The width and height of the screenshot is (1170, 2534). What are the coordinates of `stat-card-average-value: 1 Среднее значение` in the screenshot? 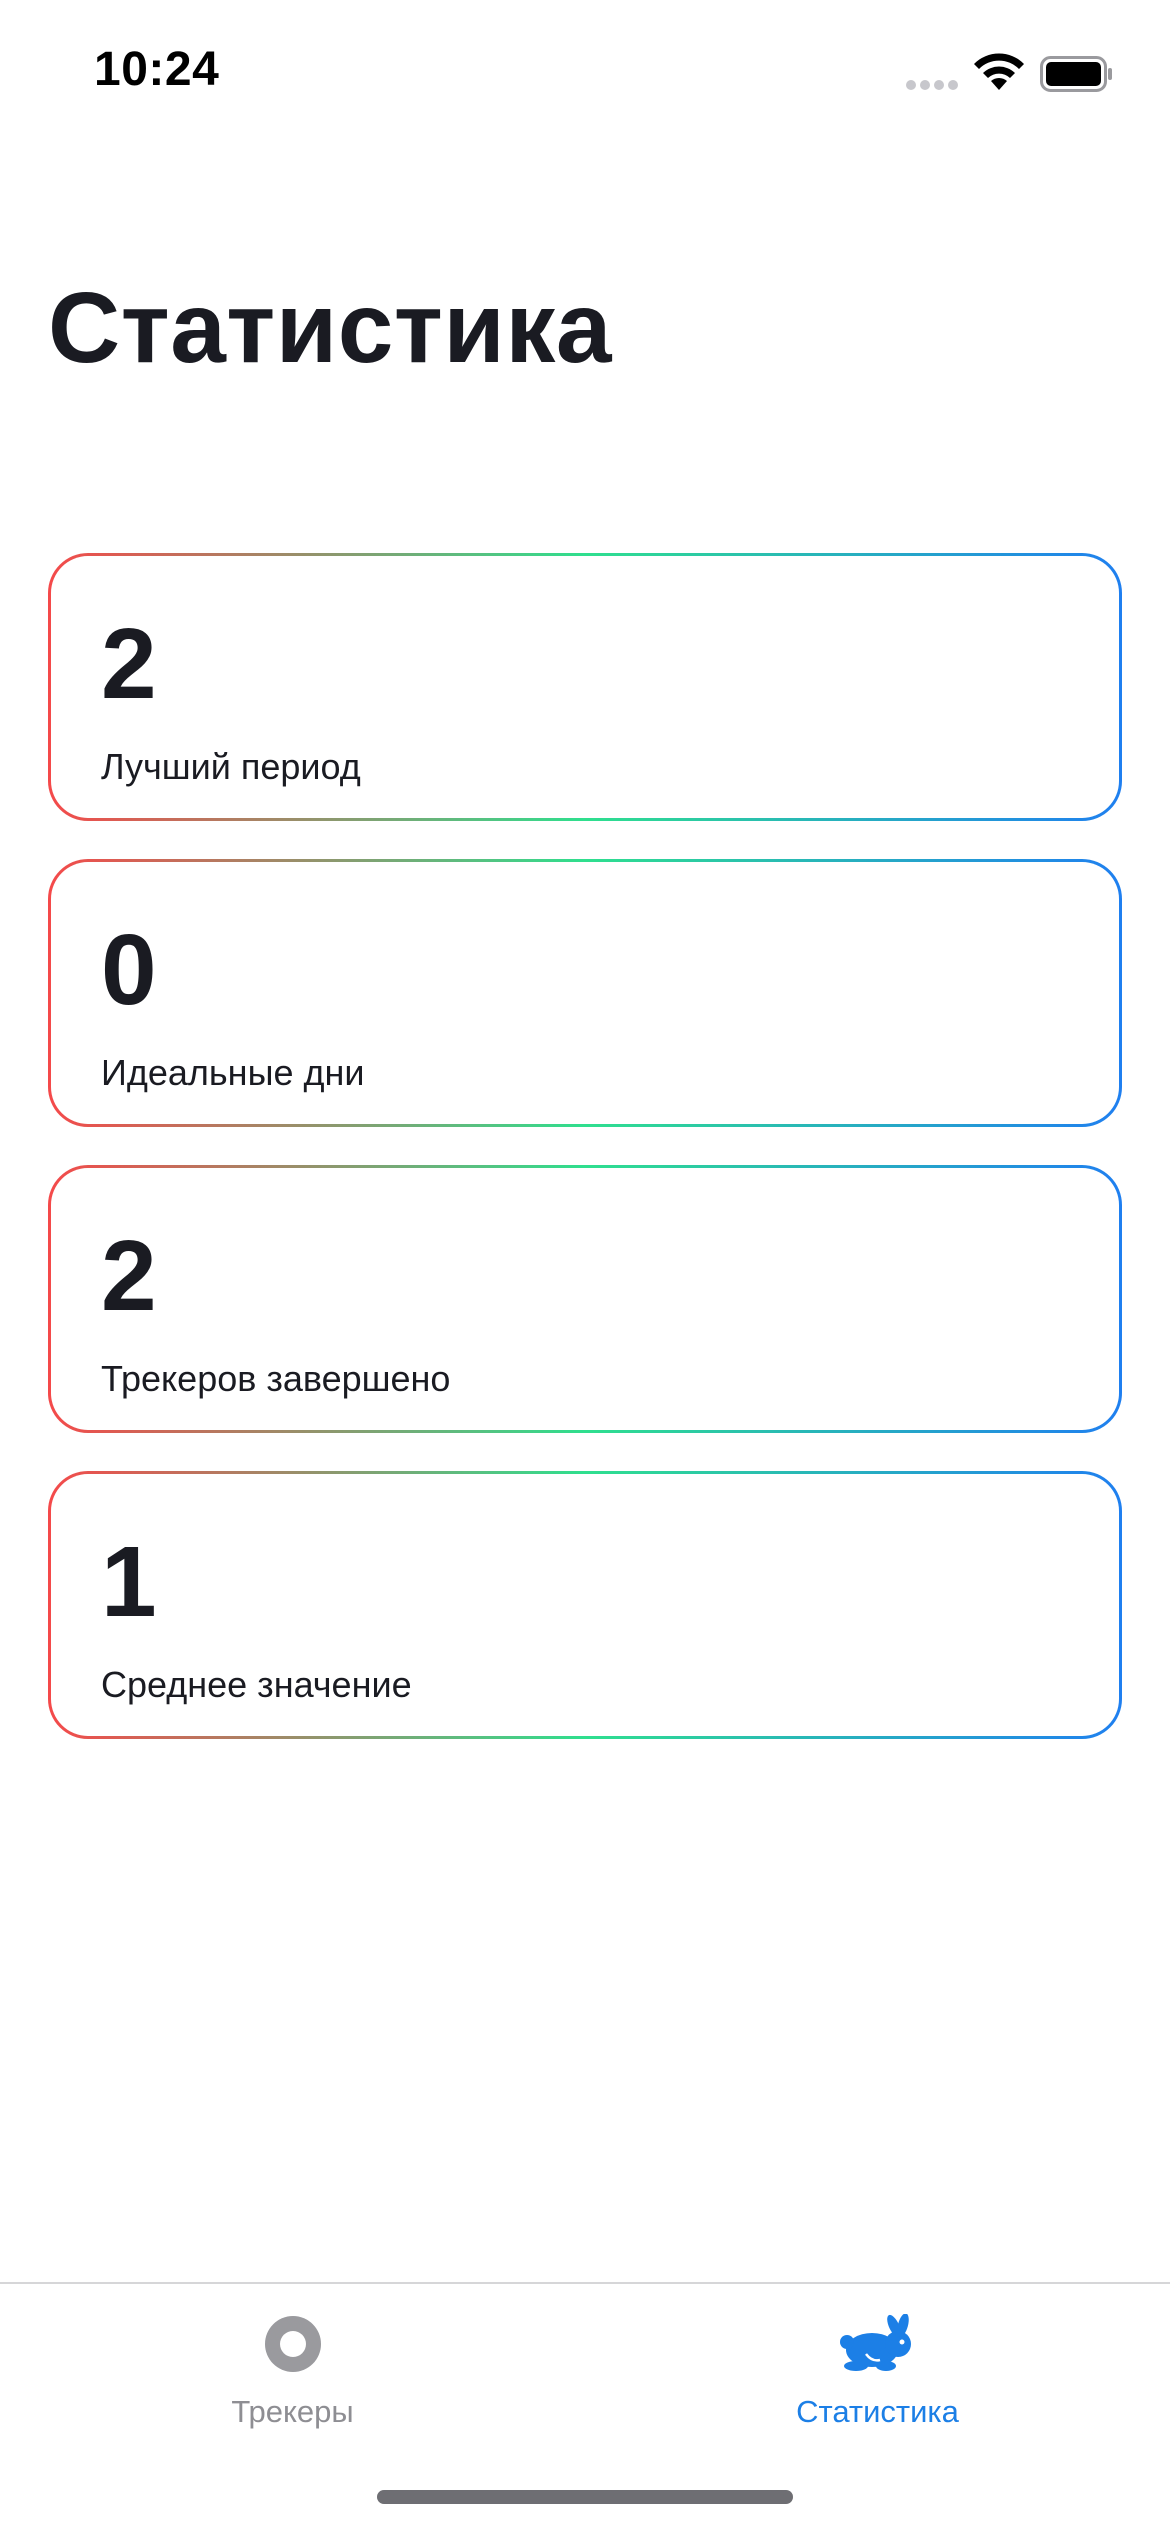 It's located at (585, 1605).